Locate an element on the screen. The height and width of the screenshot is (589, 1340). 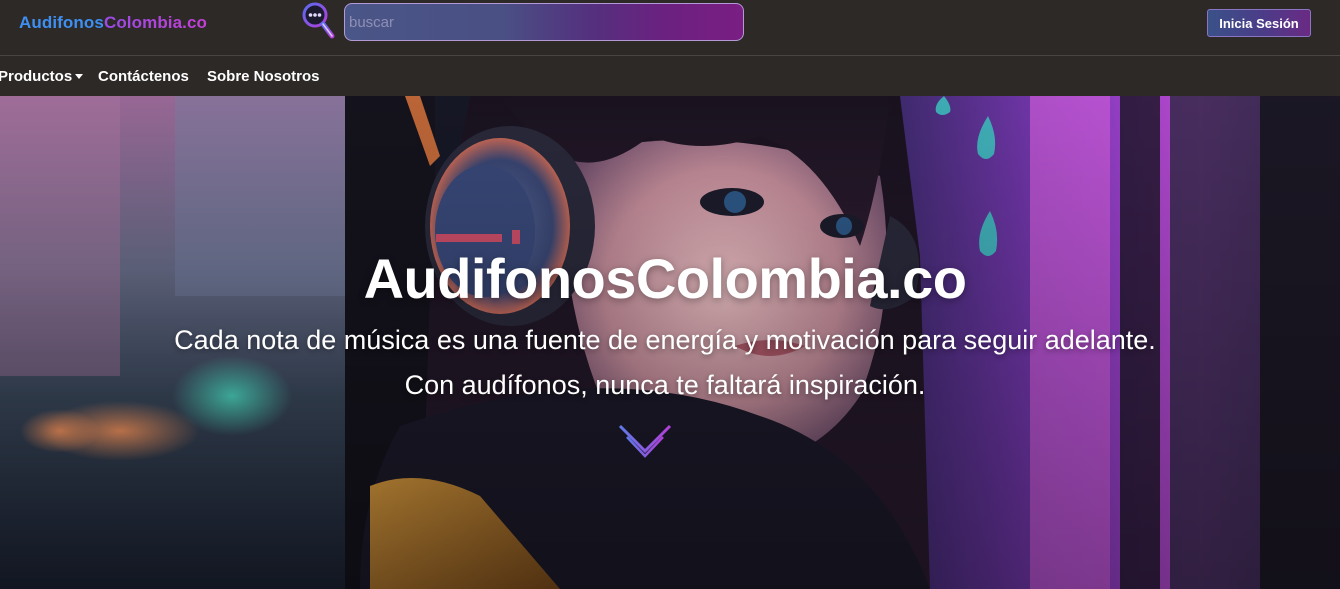
brand-name-part2: Colombia.co is located at coordinates (155, 22).